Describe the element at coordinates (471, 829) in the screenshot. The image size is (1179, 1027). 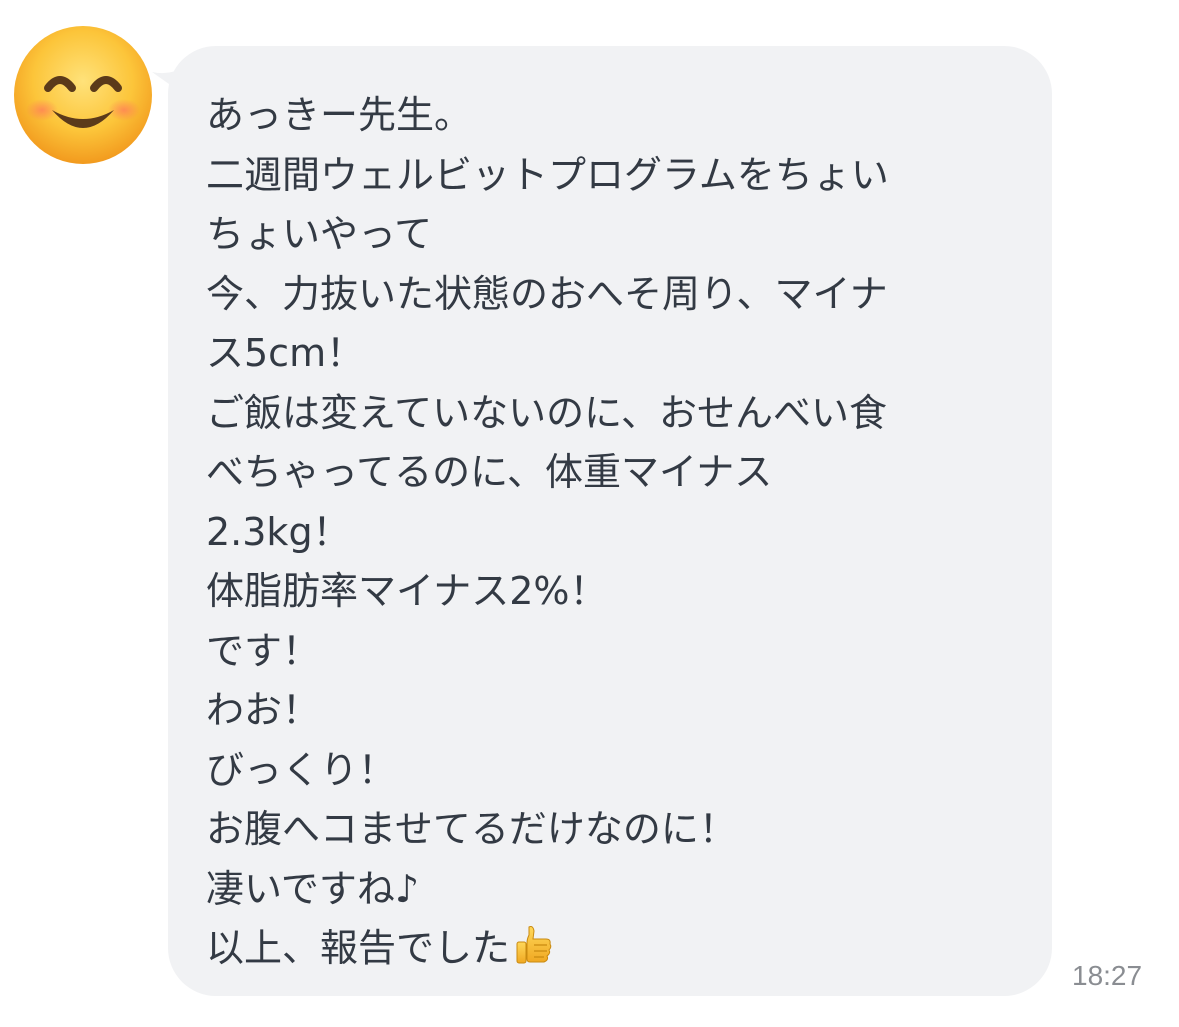
I see `message-line: お腹へコませてるだけなのに！` at that location.